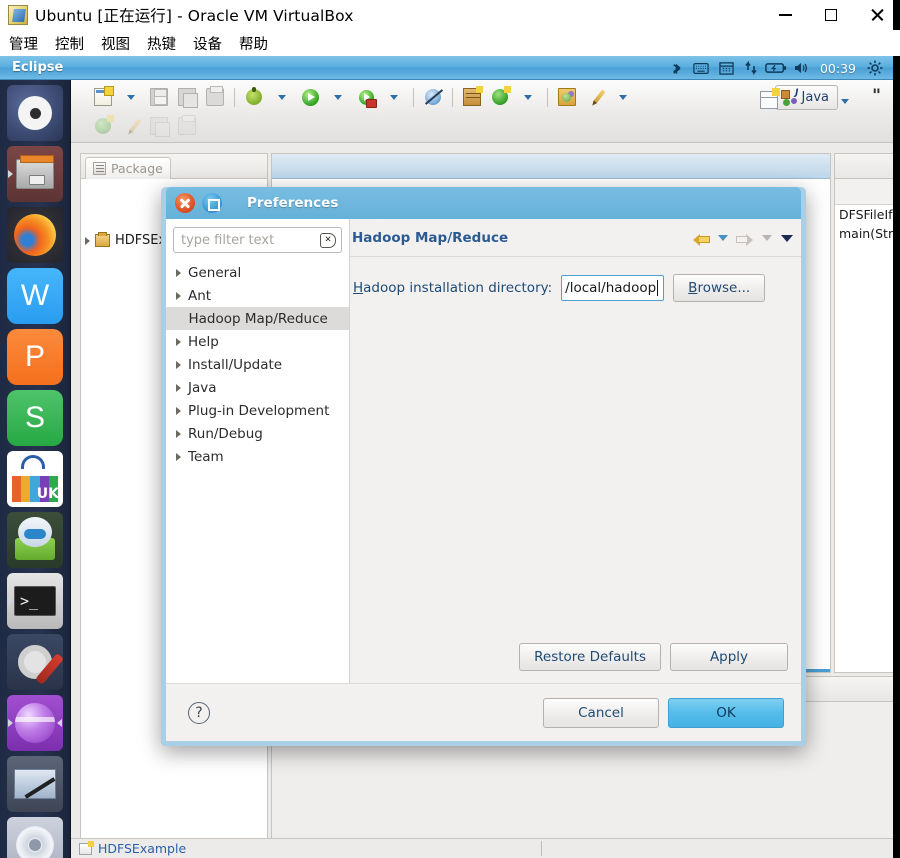 This screenshot has width=900, height=858. What do you see at coordinates (845, 101) in the screenshot?
I see `perspective-dropdown` at bounding box center [845, 101].